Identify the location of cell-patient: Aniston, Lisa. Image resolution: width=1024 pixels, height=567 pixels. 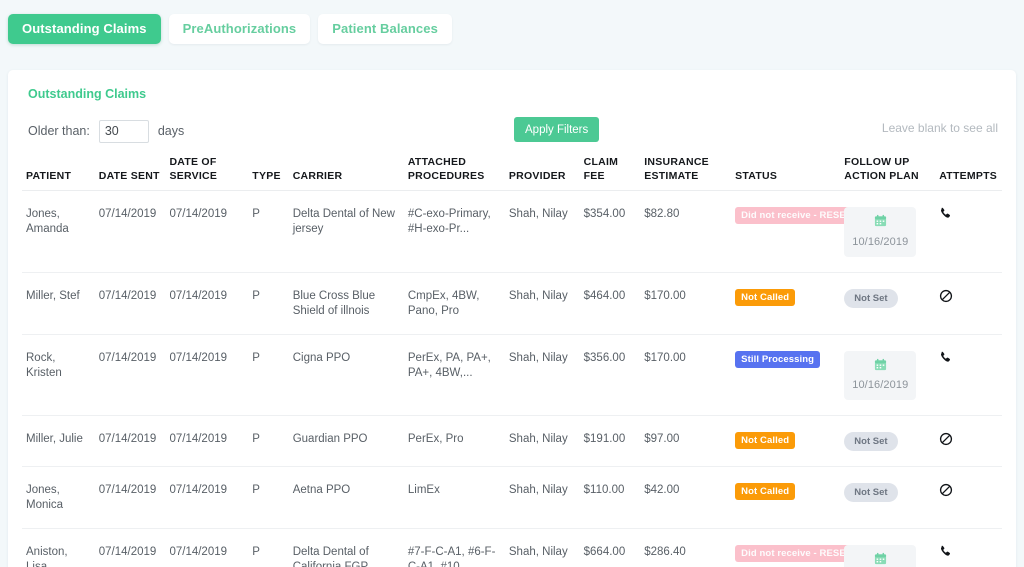
(58, 547).